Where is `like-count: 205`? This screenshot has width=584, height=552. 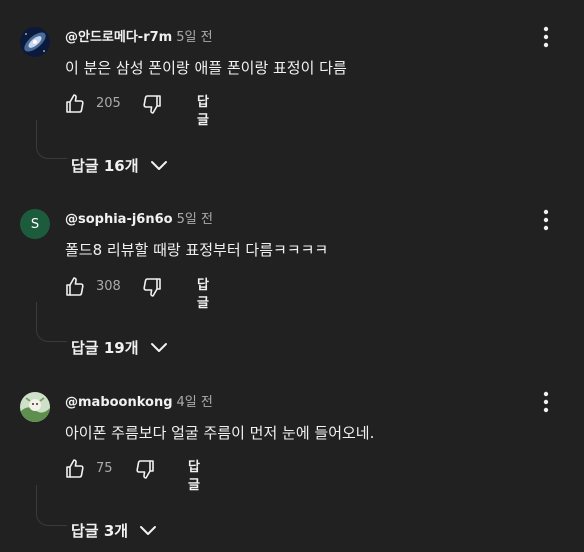
like-count: 205 is located at coordinates (108, 103).